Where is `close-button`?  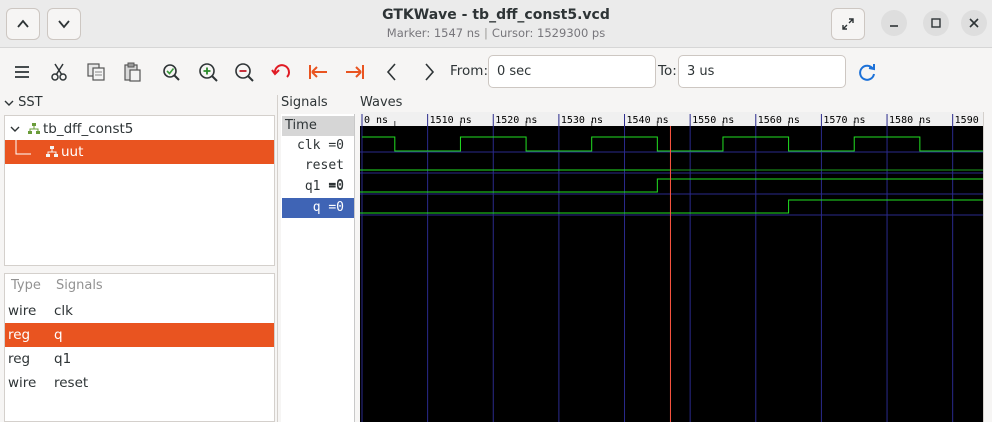 close-button is located at coordinates (974, 23).